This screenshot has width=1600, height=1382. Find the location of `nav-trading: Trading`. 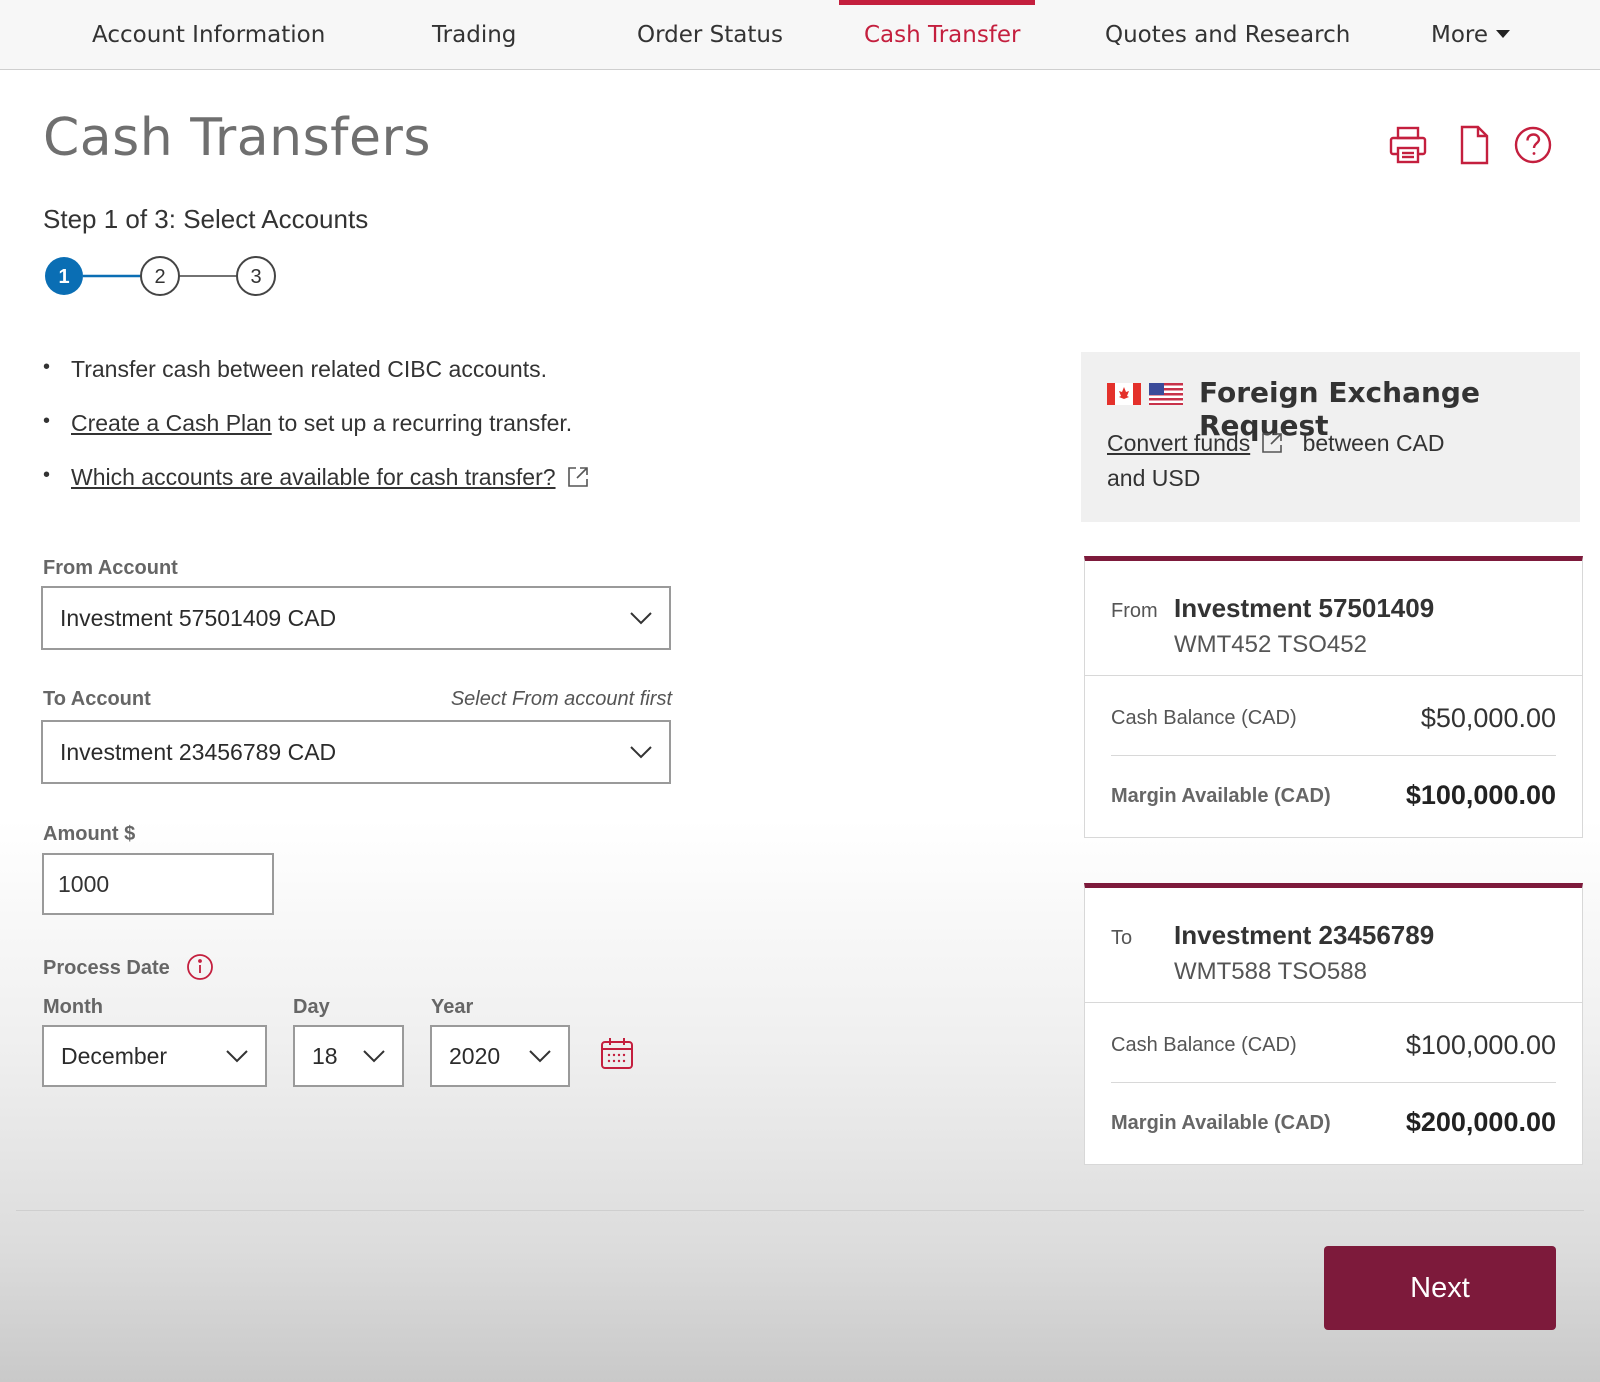

nav-trading: Trading is located at coordinates (474, 35).